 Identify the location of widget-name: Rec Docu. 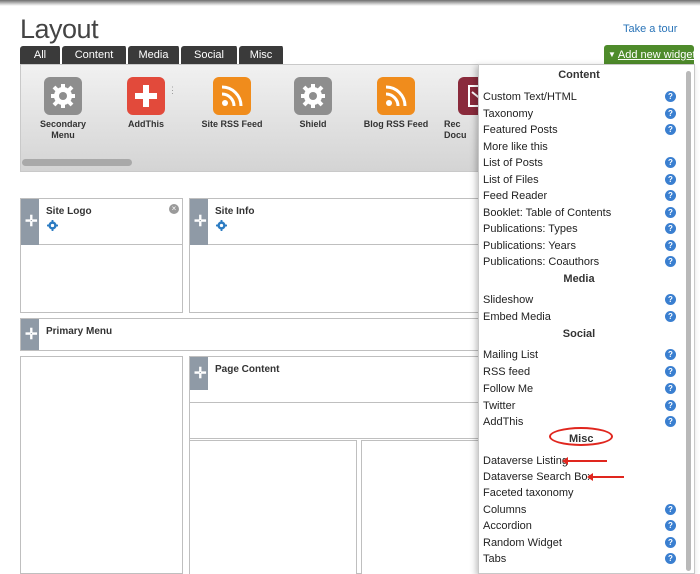
(455, 129).